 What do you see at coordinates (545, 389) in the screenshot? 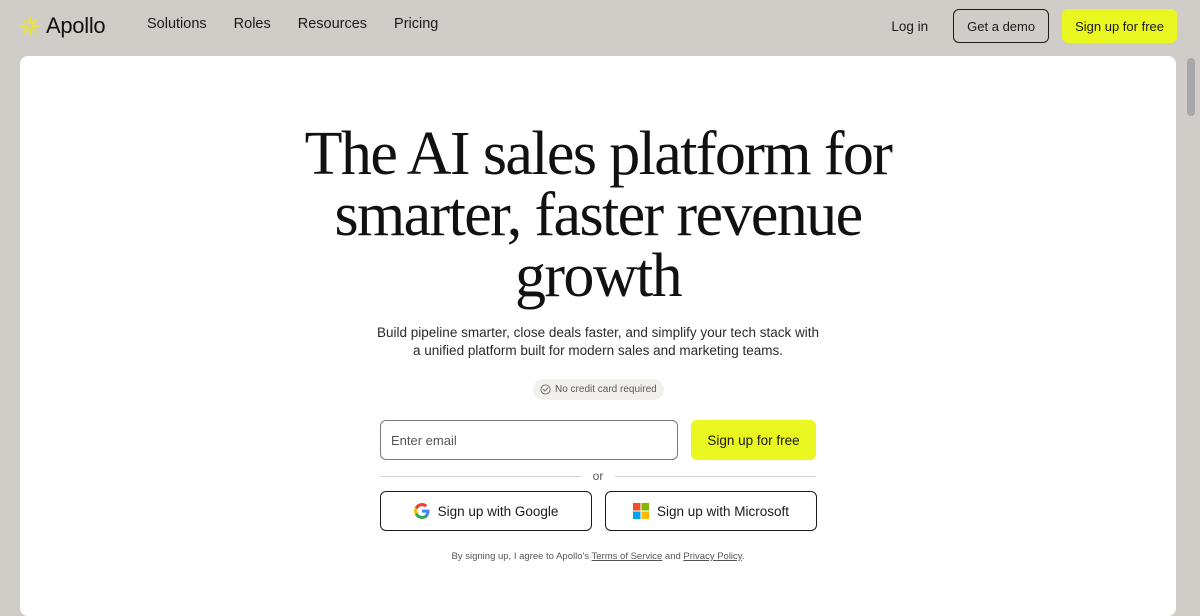
I see `check-circle-icon` at bounding box center [545, 389].